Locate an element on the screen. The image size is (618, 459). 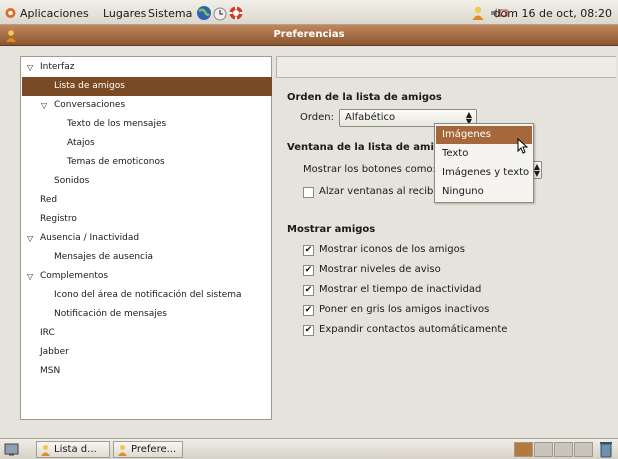
tree-item-ausencia: ▽ Ausencia / Inactividad is located at coordinates (147, 238).